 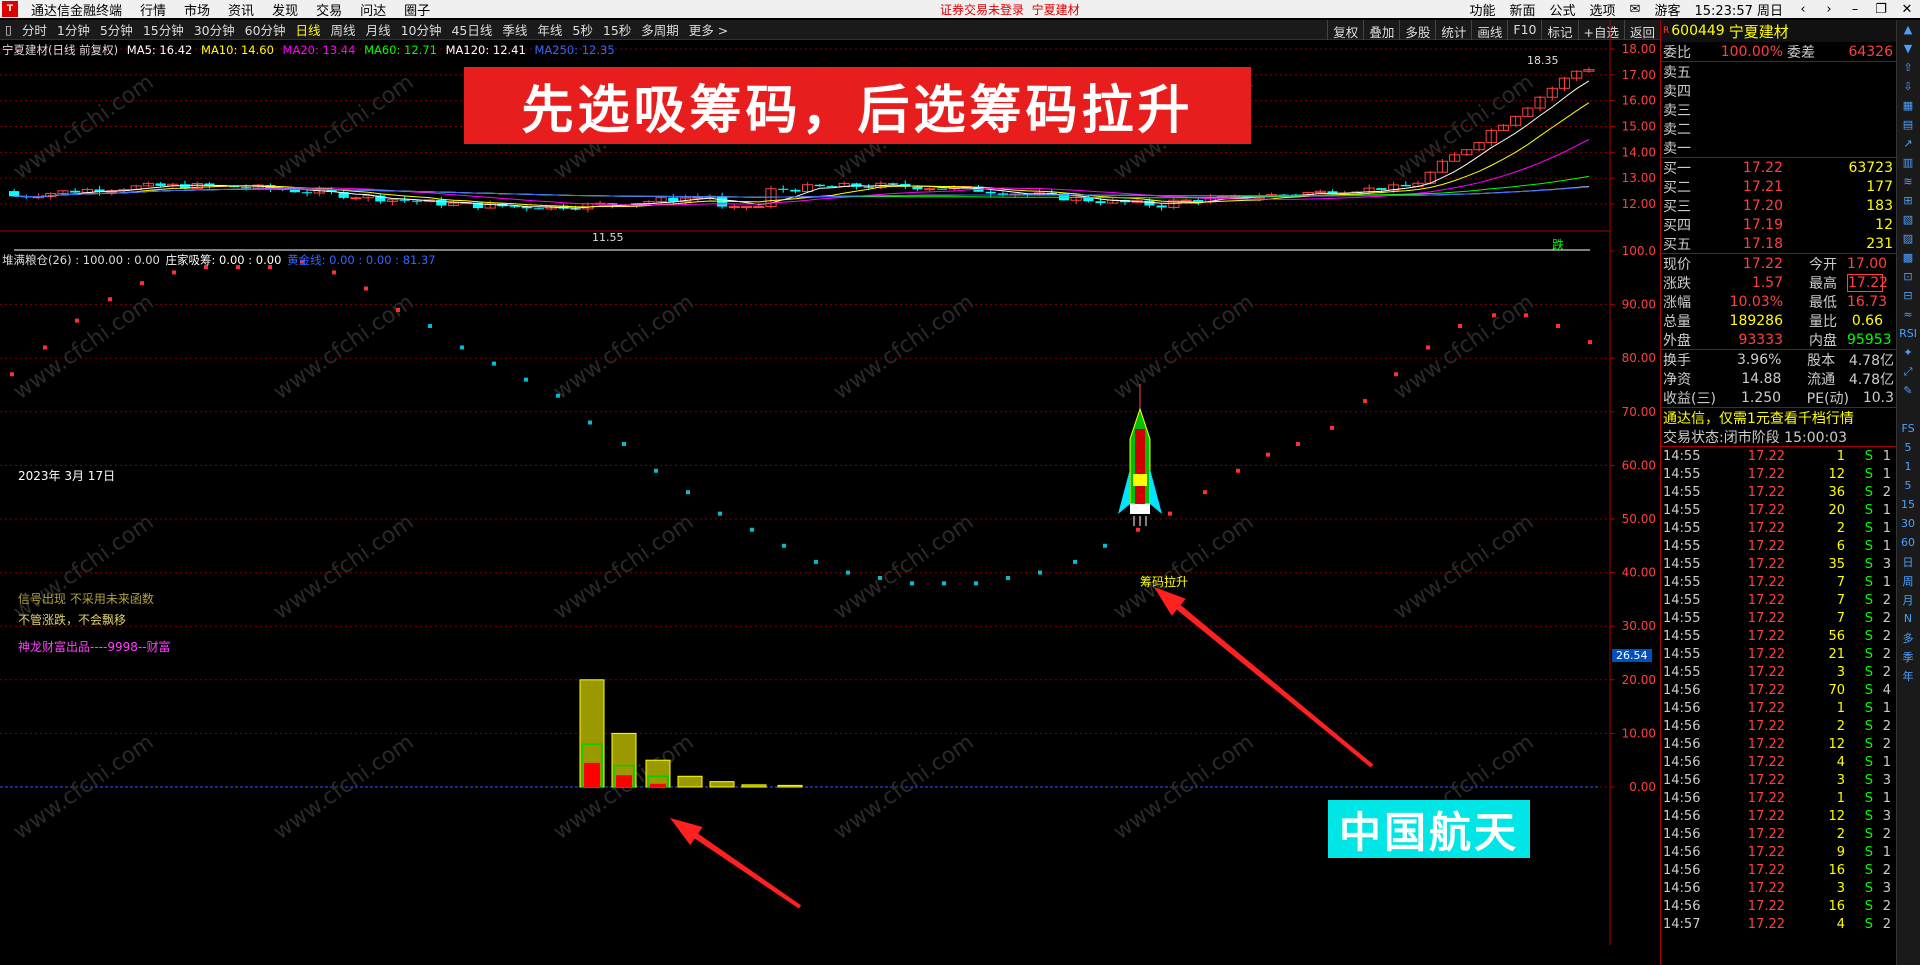 I want to click on tick-volume: 2, so click(x=1840, y=528).